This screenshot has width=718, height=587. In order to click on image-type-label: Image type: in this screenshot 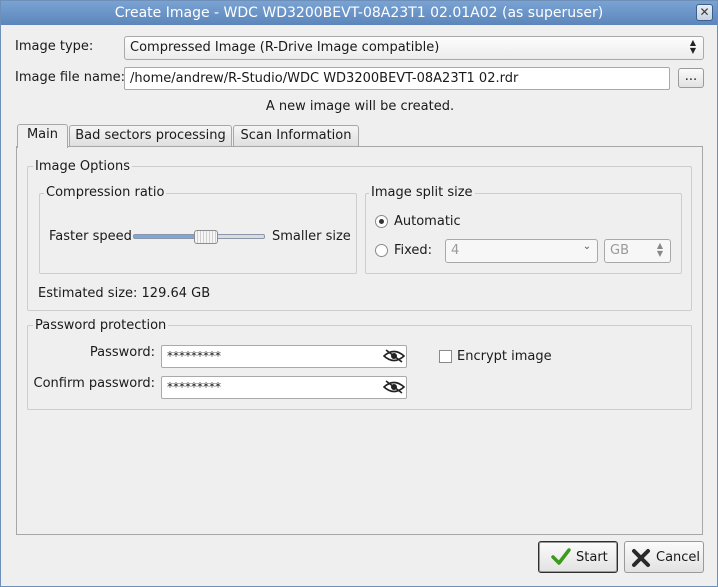, I will do `click(54, 46)`.